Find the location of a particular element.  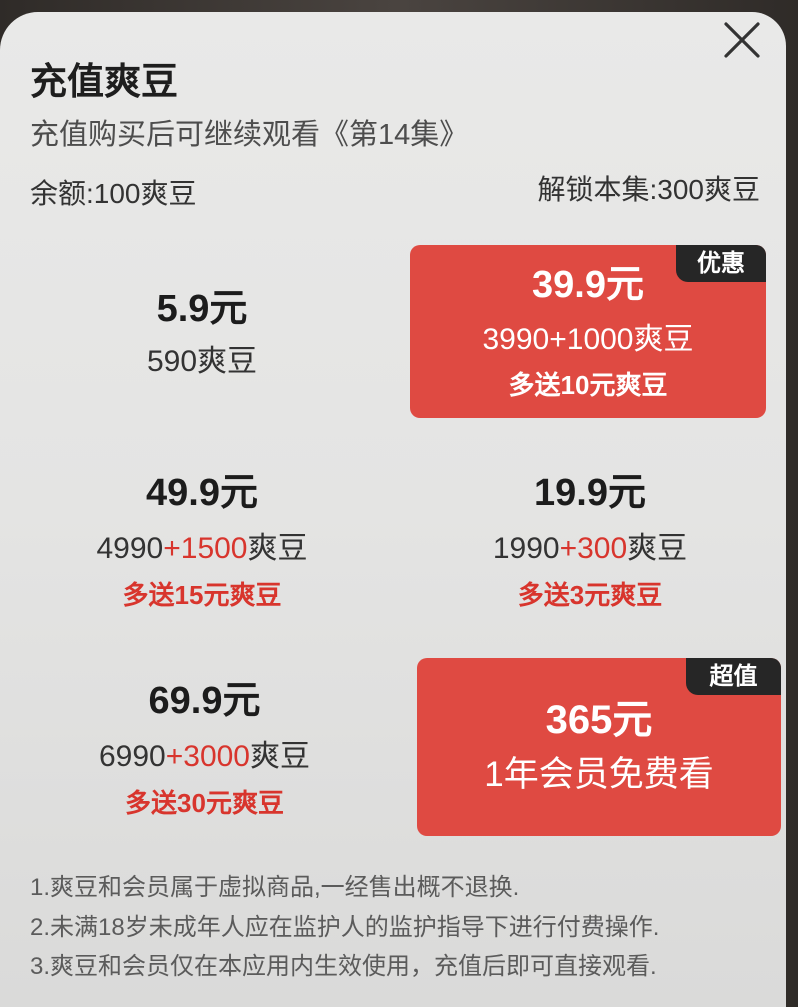

amount-bonus: +300 is located at coordinates (593, 548).